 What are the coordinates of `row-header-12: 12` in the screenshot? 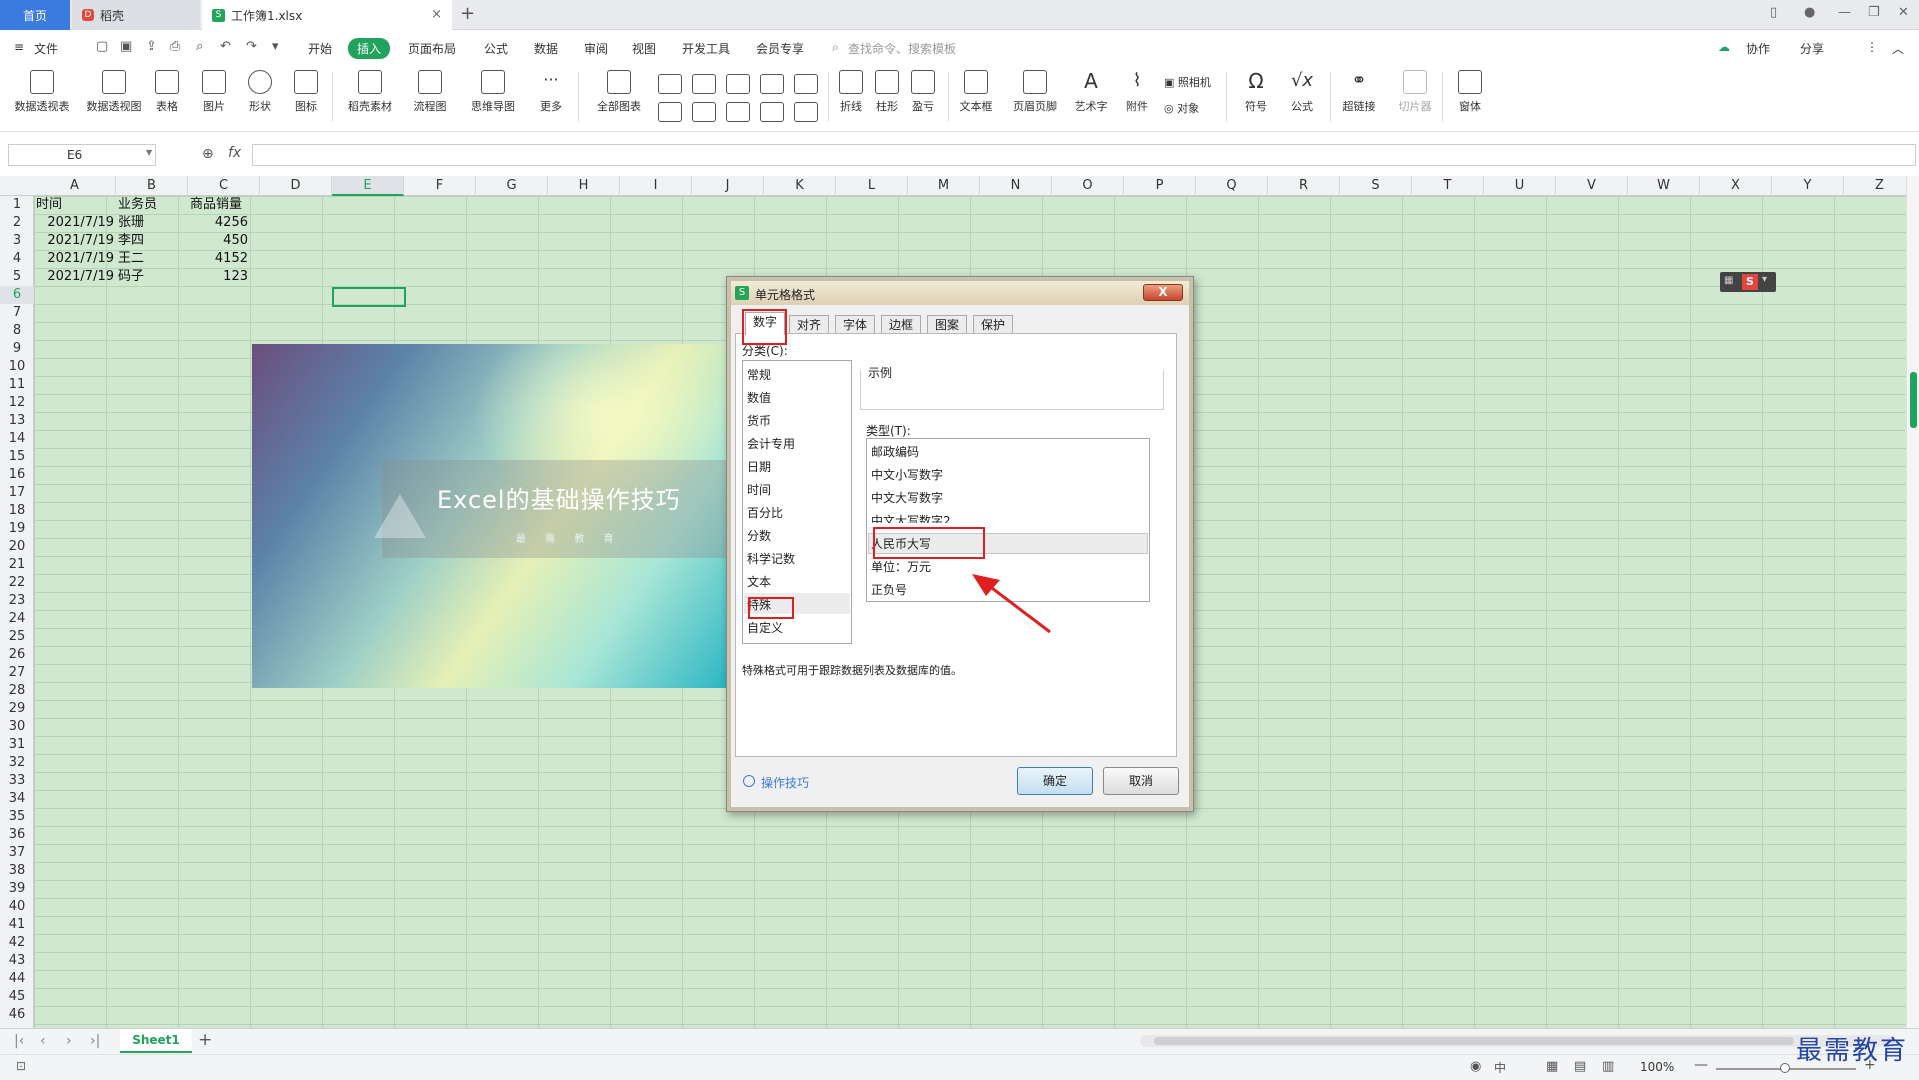 It's located at (17, 403).